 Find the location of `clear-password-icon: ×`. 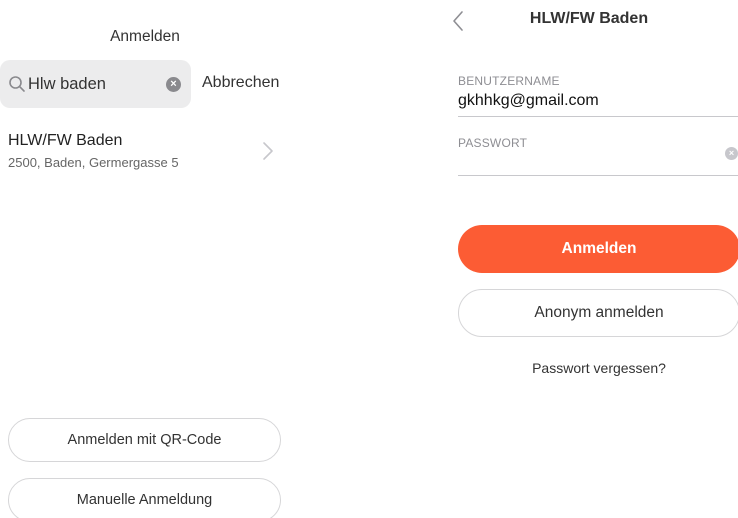

clear-password-icon: × is located at coordinates (731, 153).